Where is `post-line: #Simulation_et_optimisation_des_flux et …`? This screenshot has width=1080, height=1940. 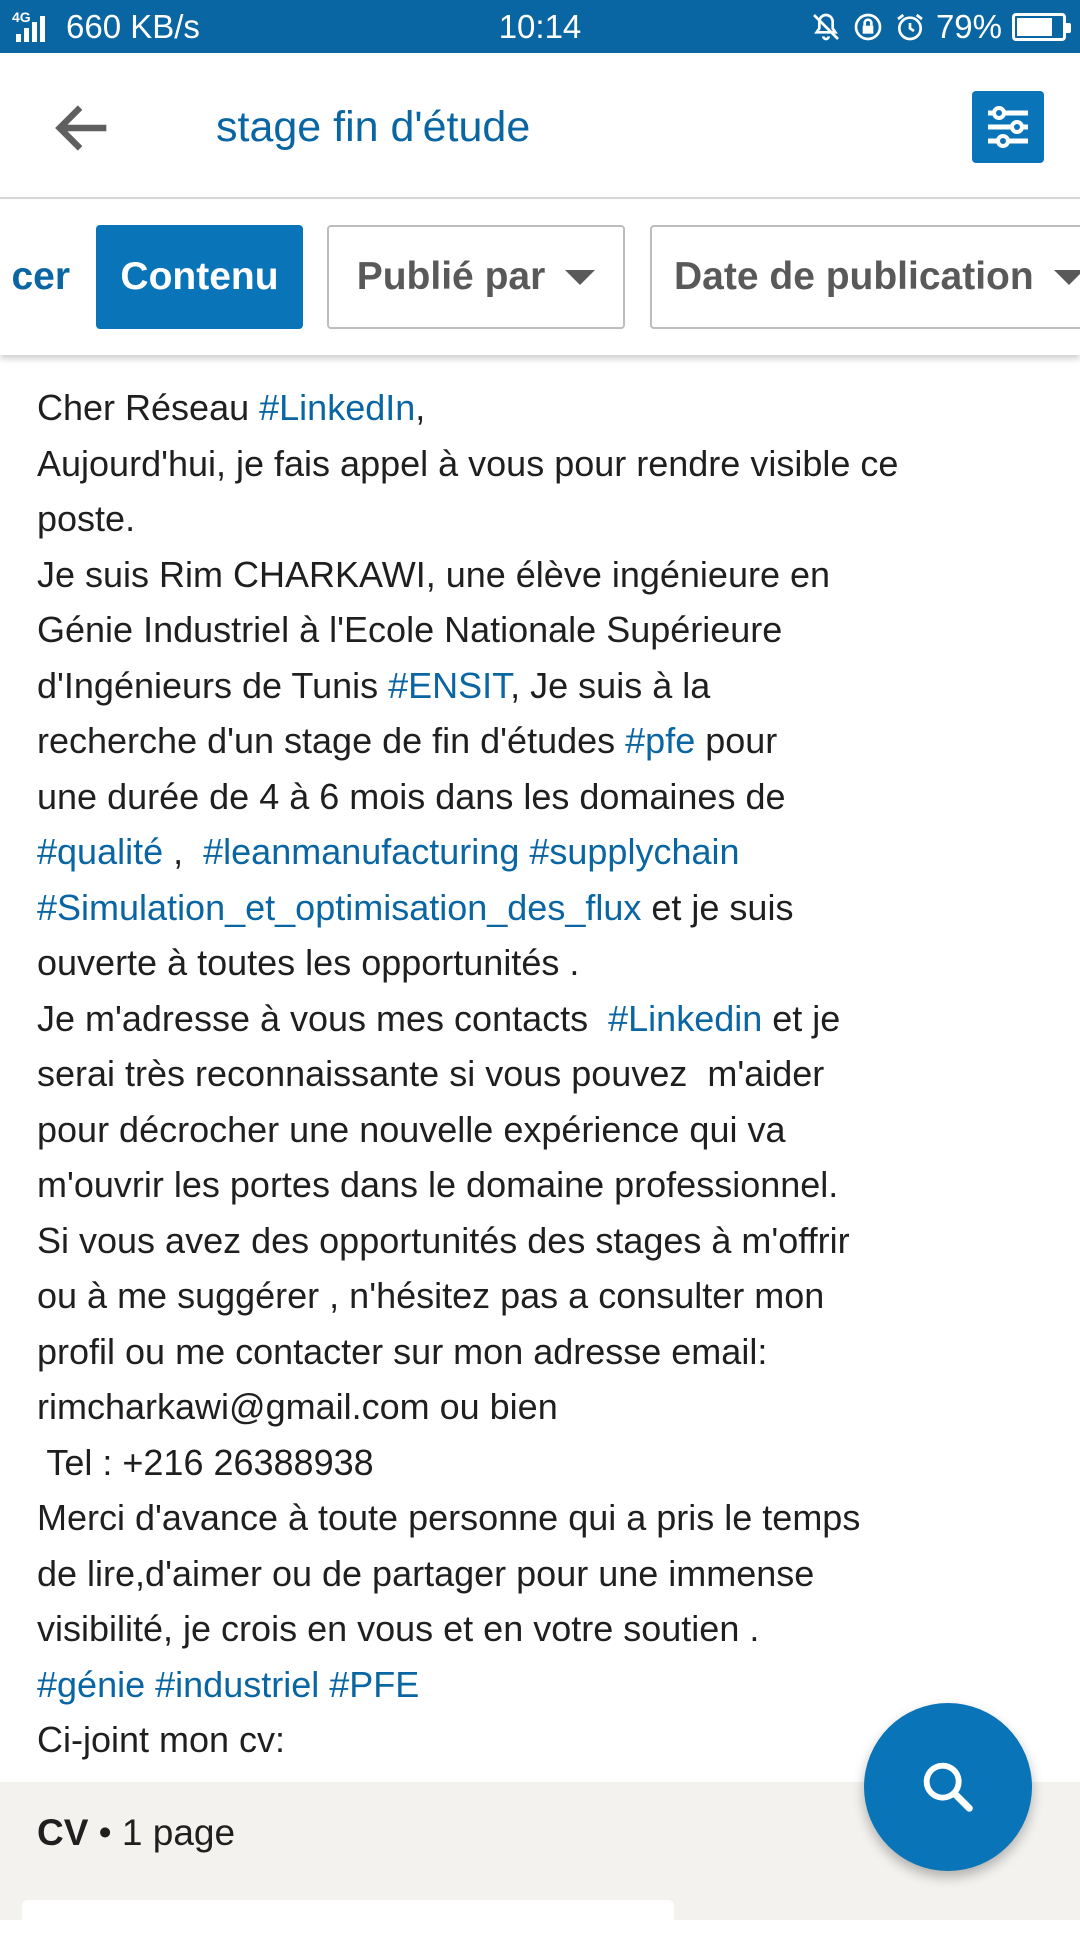
post-line: #Simulation_et_optimisation_des_flux et … is located at coordinates (542, 908).